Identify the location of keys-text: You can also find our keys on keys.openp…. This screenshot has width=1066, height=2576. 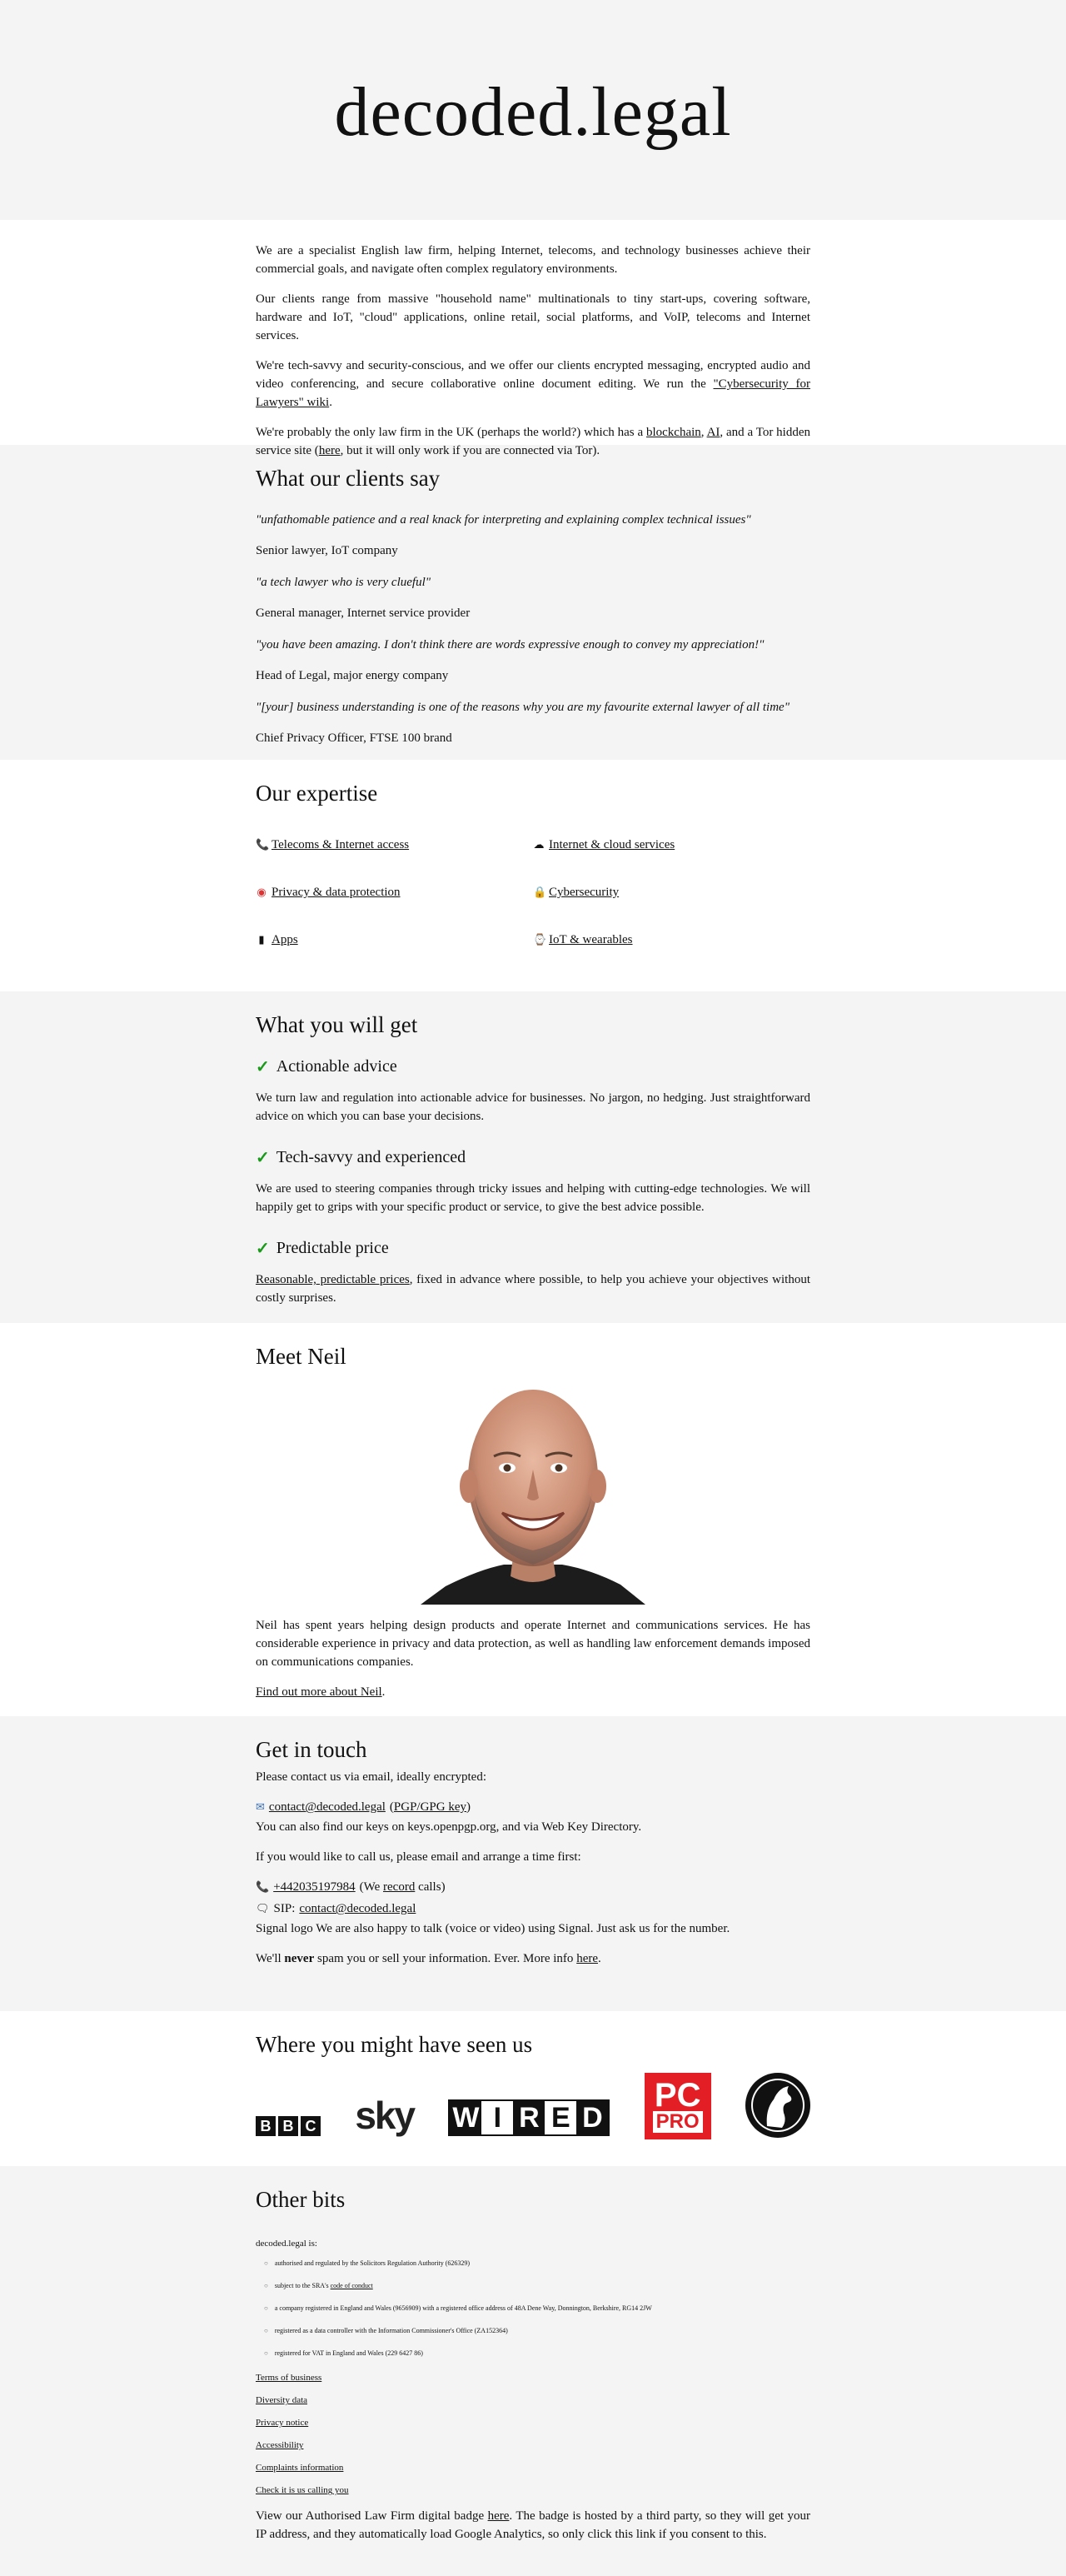
(449, 1827).